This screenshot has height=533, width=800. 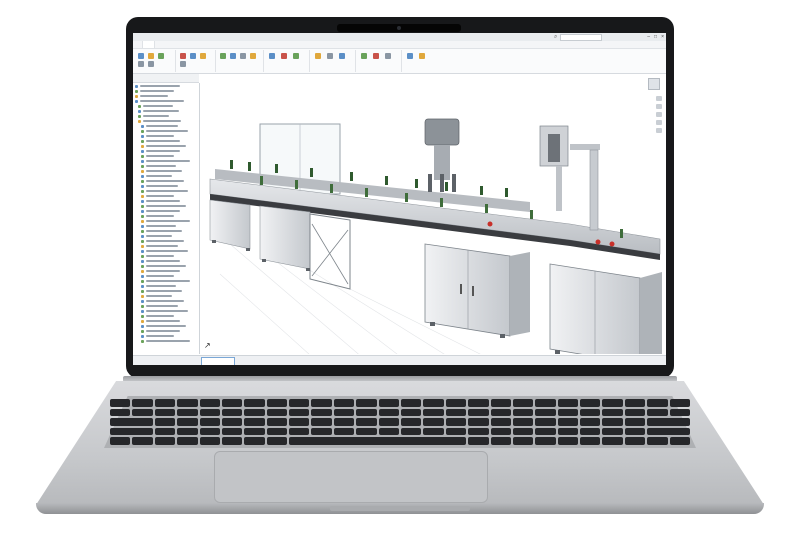 What do you see at coordinates (555, 37) in the screenshot?
I see `search-icon: ⌕` at bounding box center [555, 37].